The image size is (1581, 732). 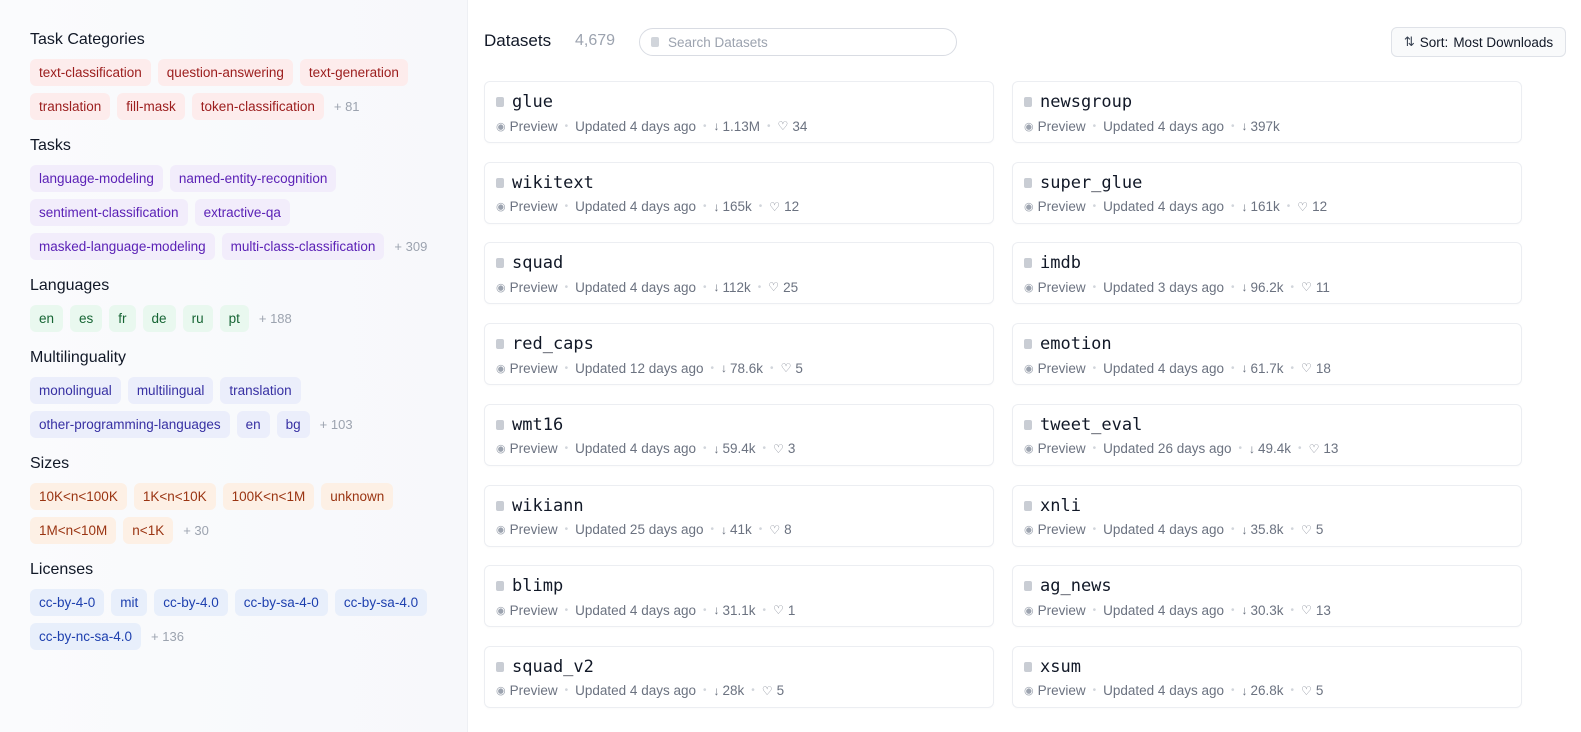 I want to click on filter-tag: es, so click(x=86, y=318).